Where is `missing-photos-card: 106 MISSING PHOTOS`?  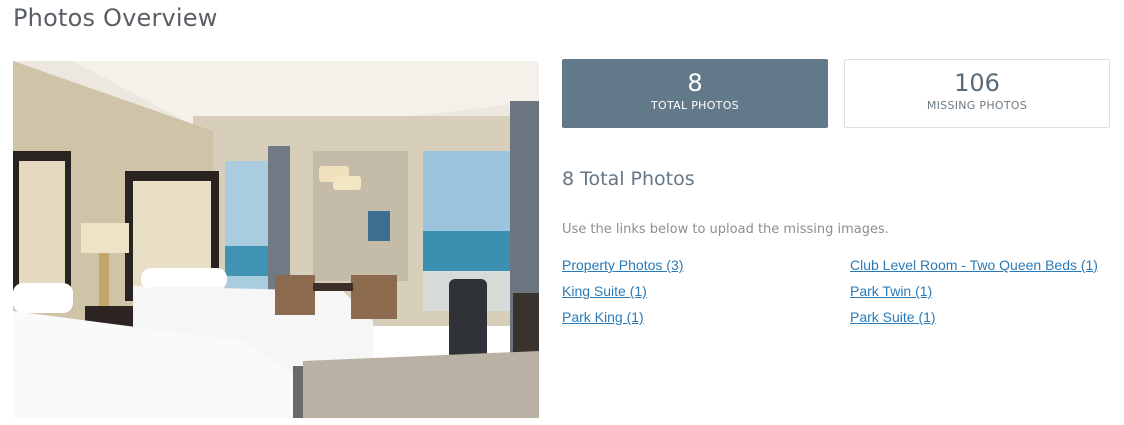
missing-photos-card: 106 MISSING PHOTOS is located at coordinates (977, 93).